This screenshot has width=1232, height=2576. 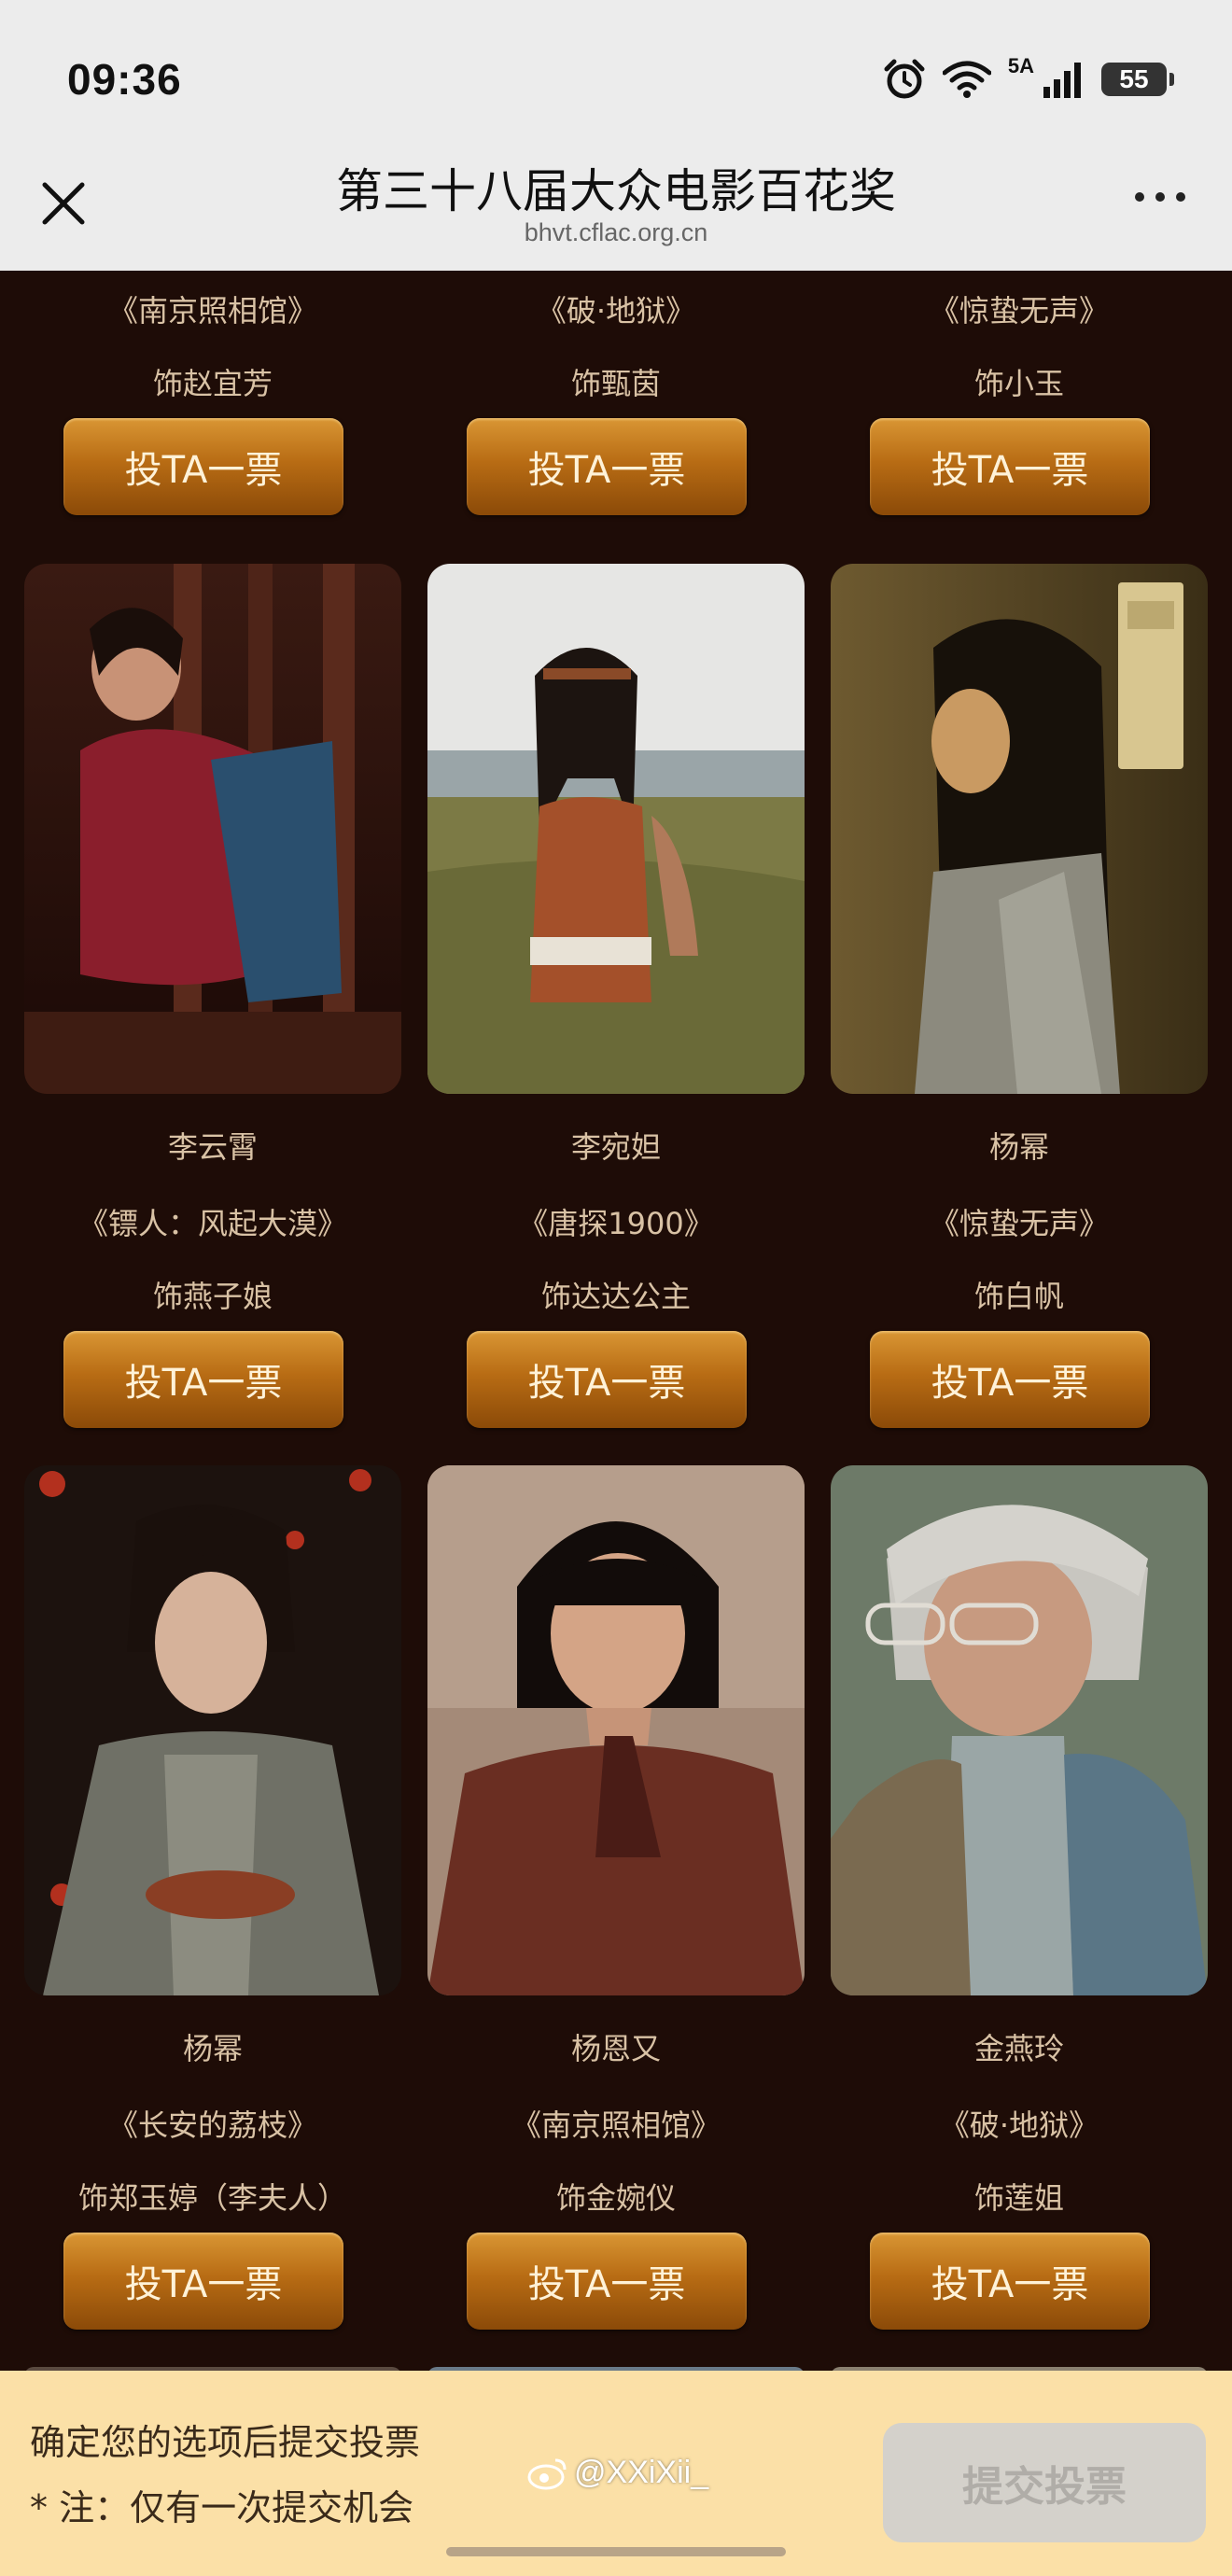 I want to click on candidate-role: 饰莲姐, so click(x=1018, y=2198).